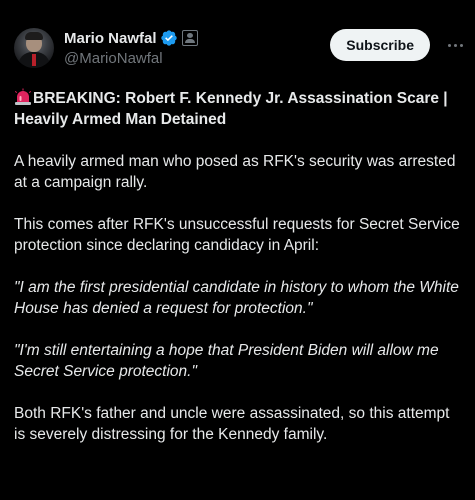  What do you see at coordinates (110, 38) in the screenshot?
I see `author-display-name: Mario Nawfal` at bounding box center [110, 38].